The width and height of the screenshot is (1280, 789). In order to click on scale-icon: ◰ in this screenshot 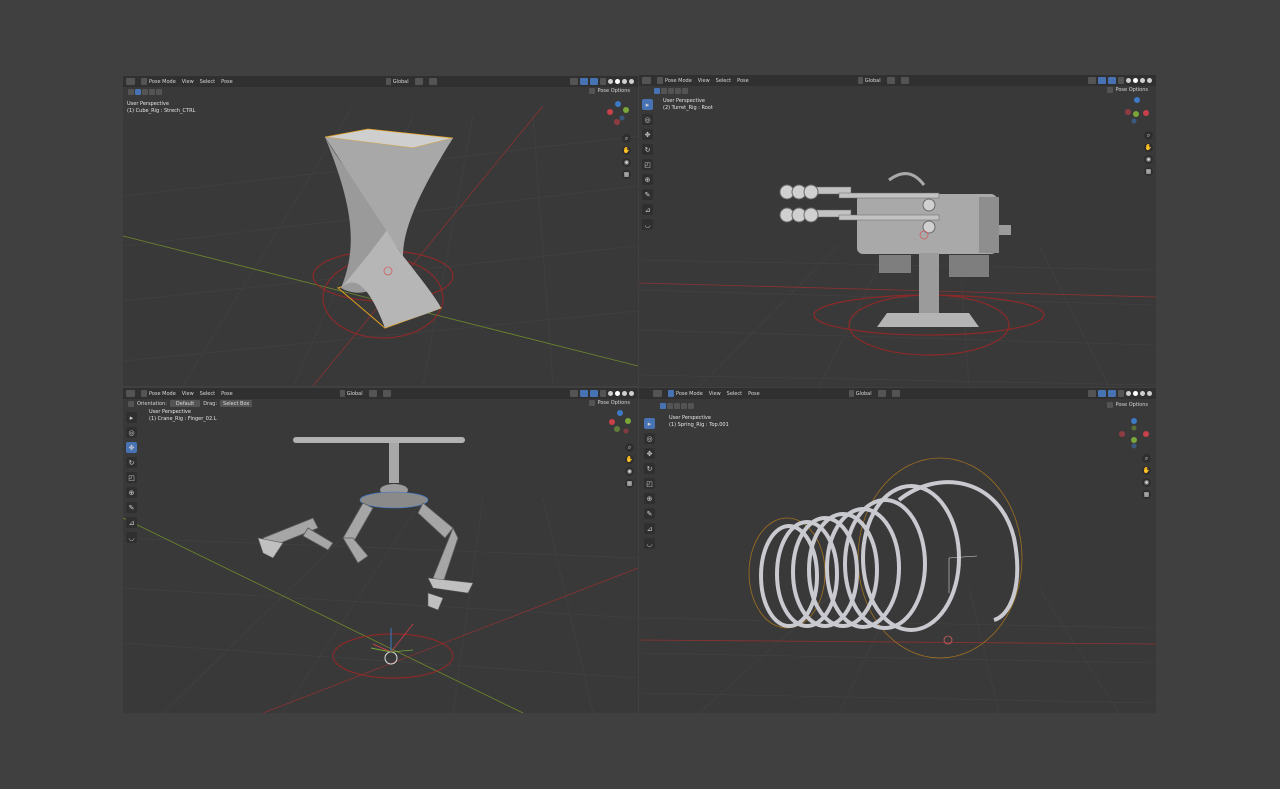, I will do `click(649, 483)`.